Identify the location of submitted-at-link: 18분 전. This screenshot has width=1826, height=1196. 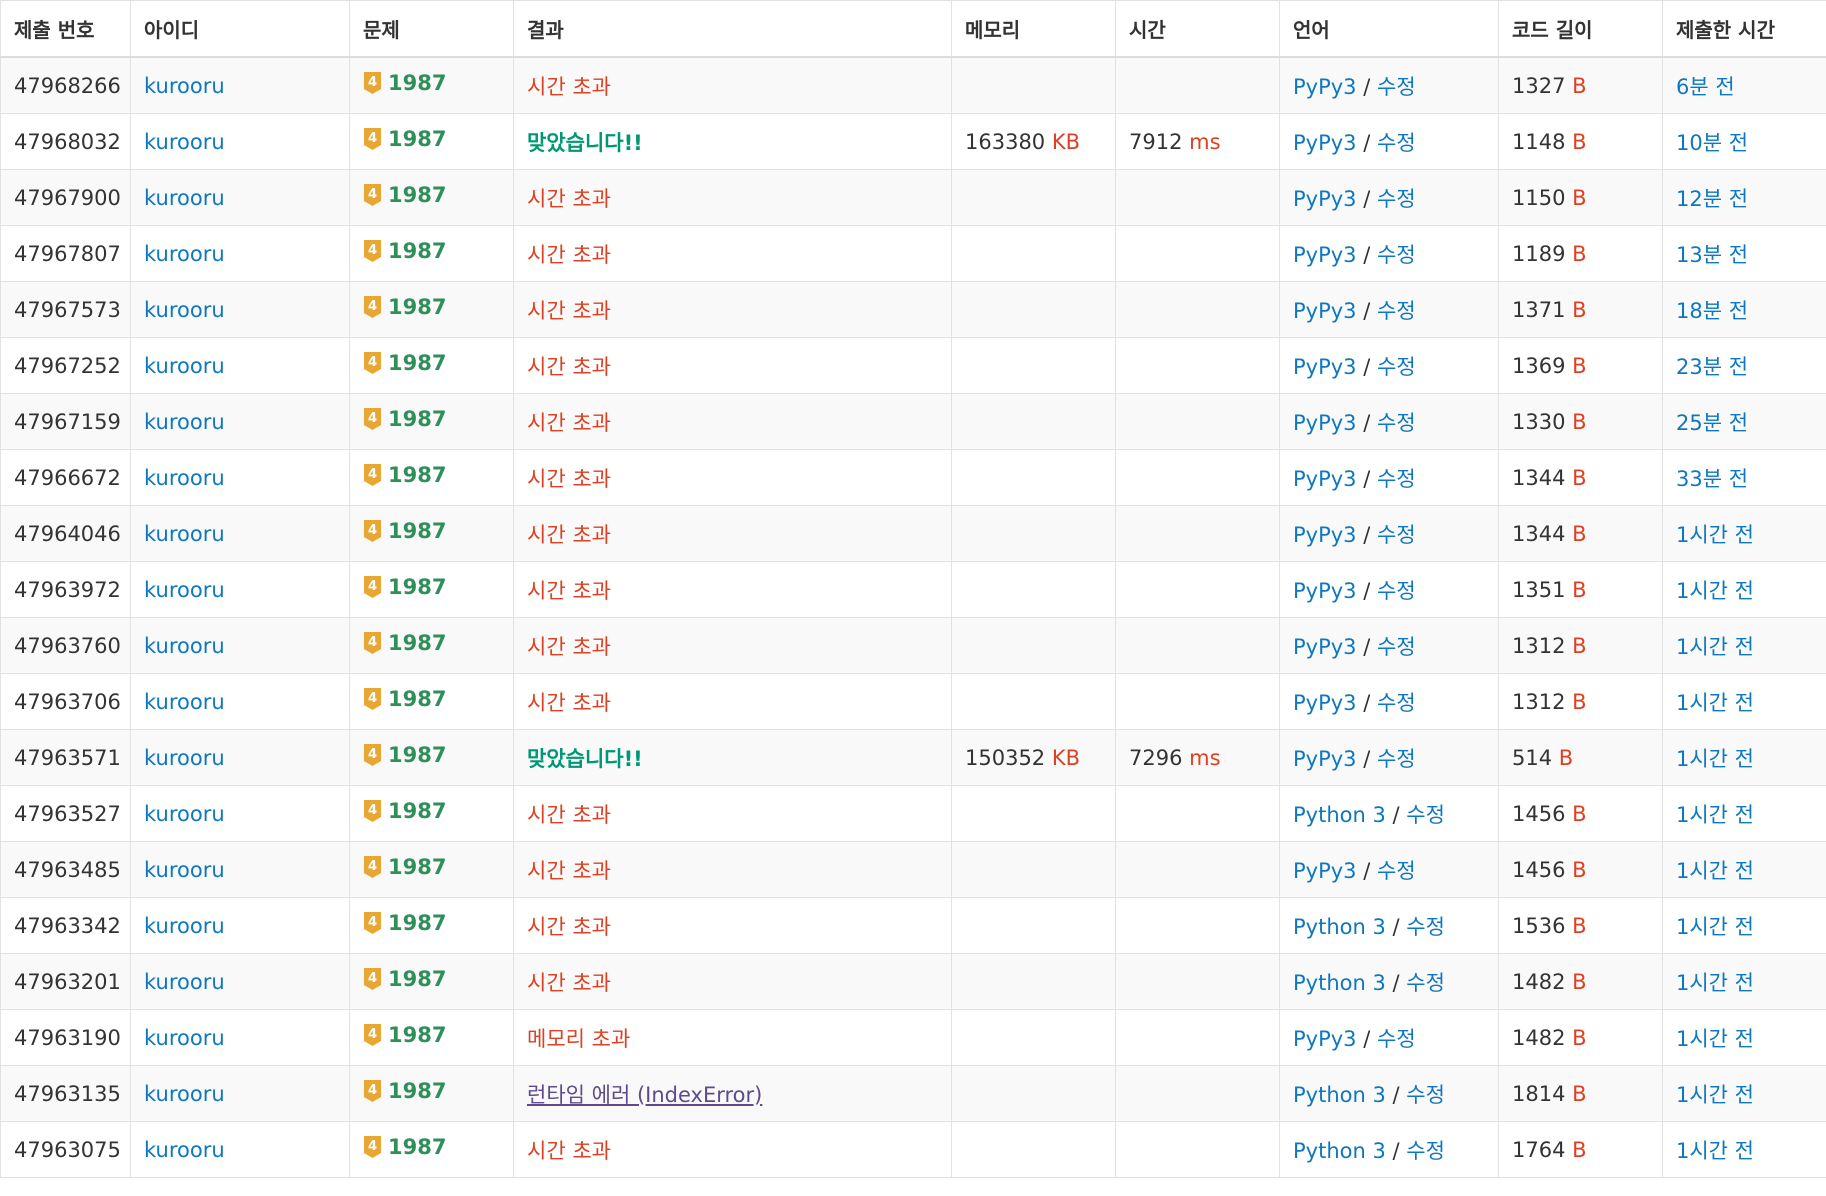
(1712, 311).